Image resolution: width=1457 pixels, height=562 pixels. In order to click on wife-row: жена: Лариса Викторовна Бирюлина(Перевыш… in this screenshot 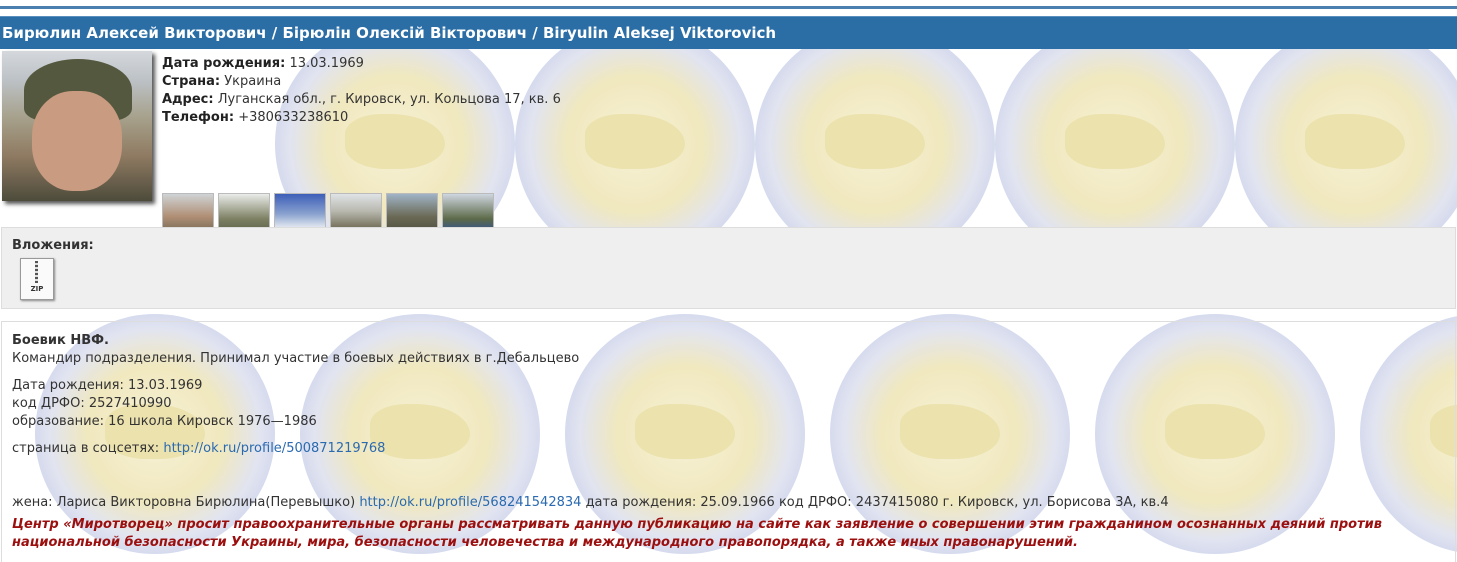, I will do `click(590, 502)`.